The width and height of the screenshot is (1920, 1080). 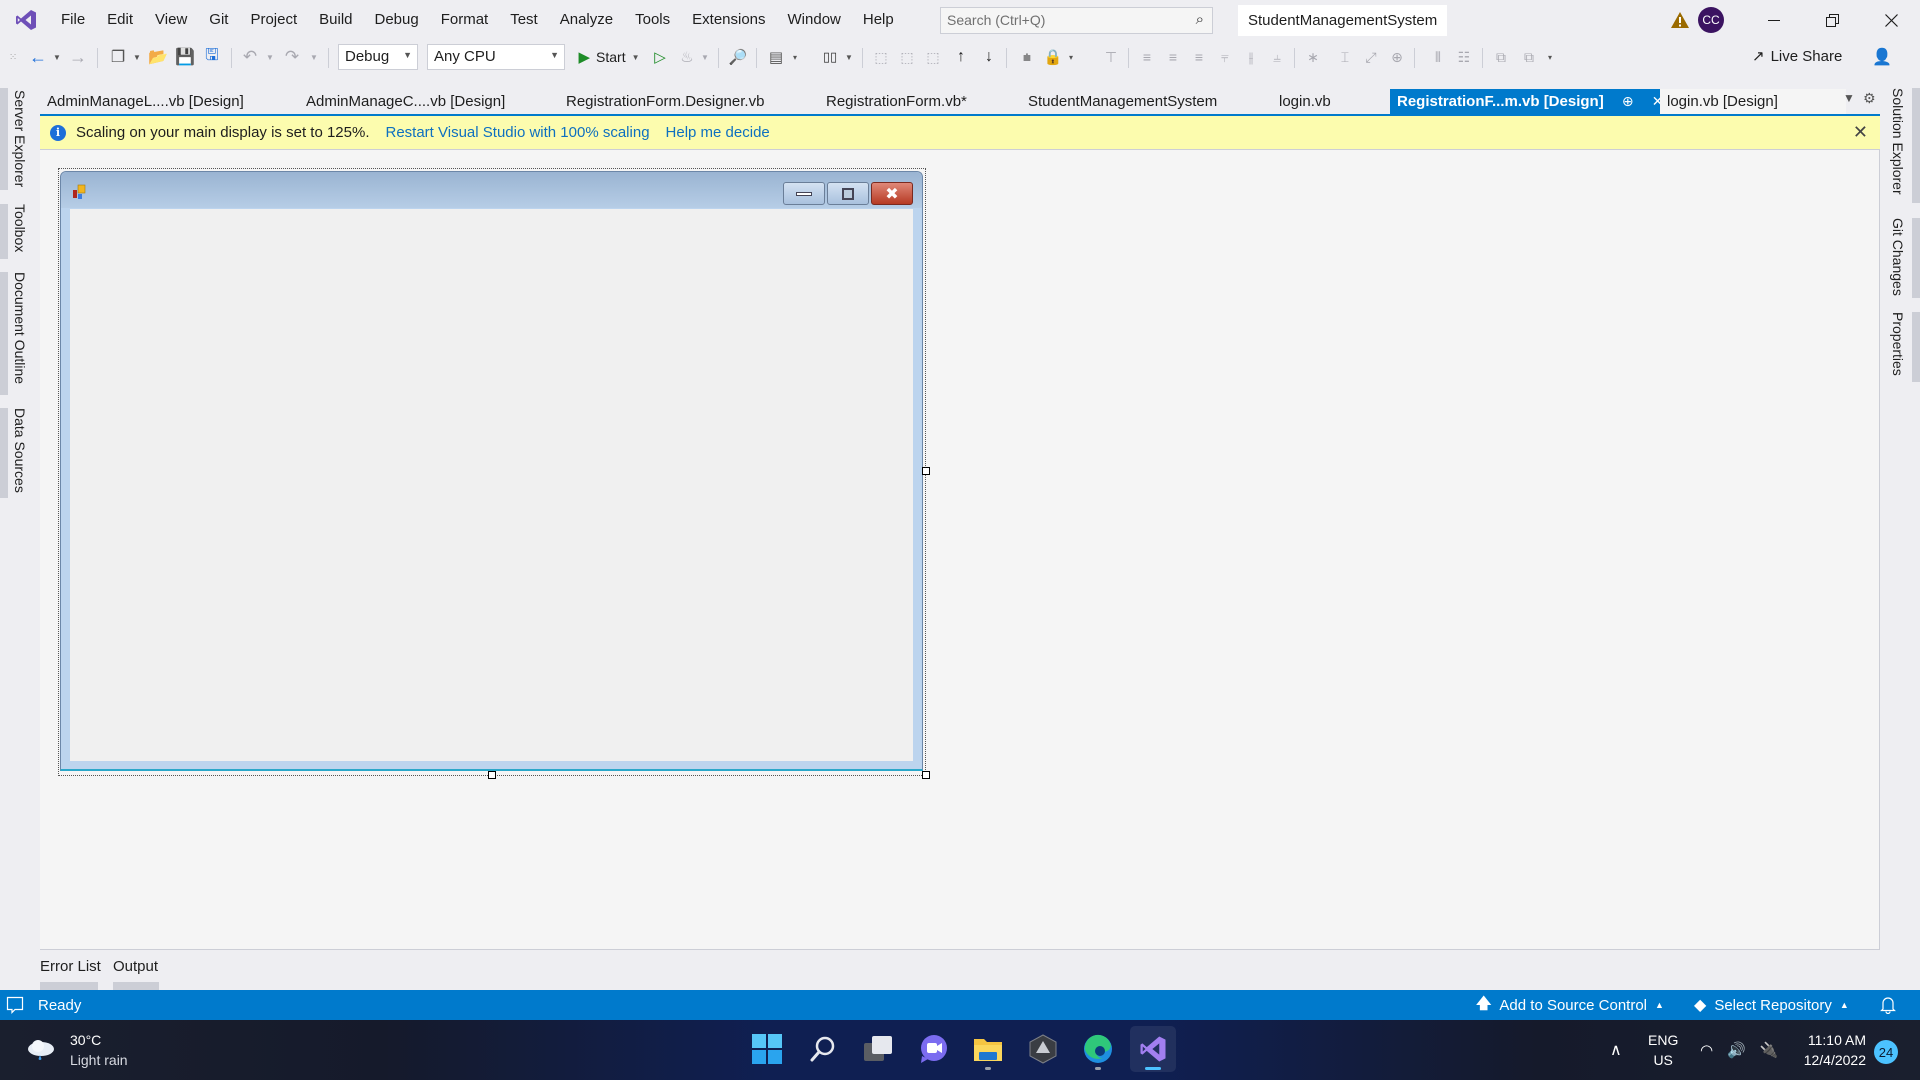 What do you see at coordinates (314, 57) in the screenshot?
I see `redo-dropdown-icon: ▼` at bounding box center [314, 57].